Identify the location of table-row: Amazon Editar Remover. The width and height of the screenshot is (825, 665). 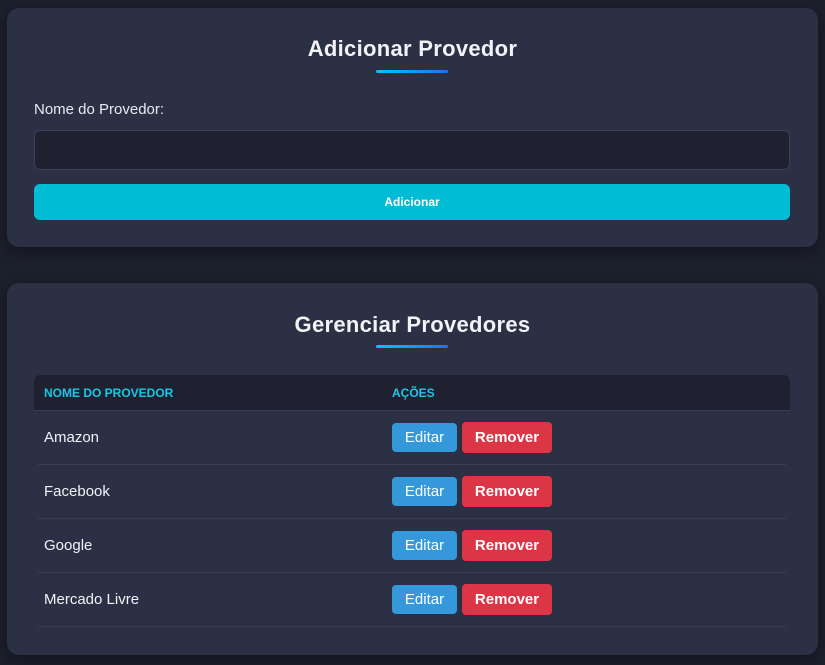
(412, 438).